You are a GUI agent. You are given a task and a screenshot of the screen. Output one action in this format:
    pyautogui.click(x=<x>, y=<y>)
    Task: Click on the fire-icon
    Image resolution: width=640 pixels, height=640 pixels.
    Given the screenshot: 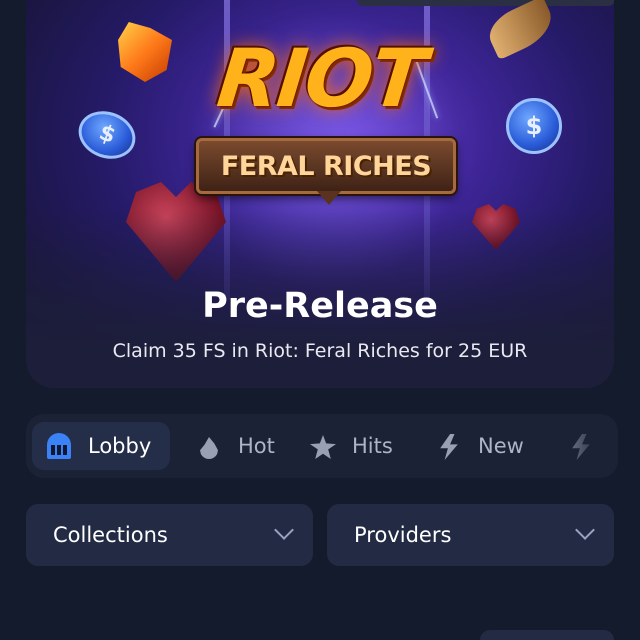 What is the action you would take?
    pyautogui.click(x=209, y=446)
    